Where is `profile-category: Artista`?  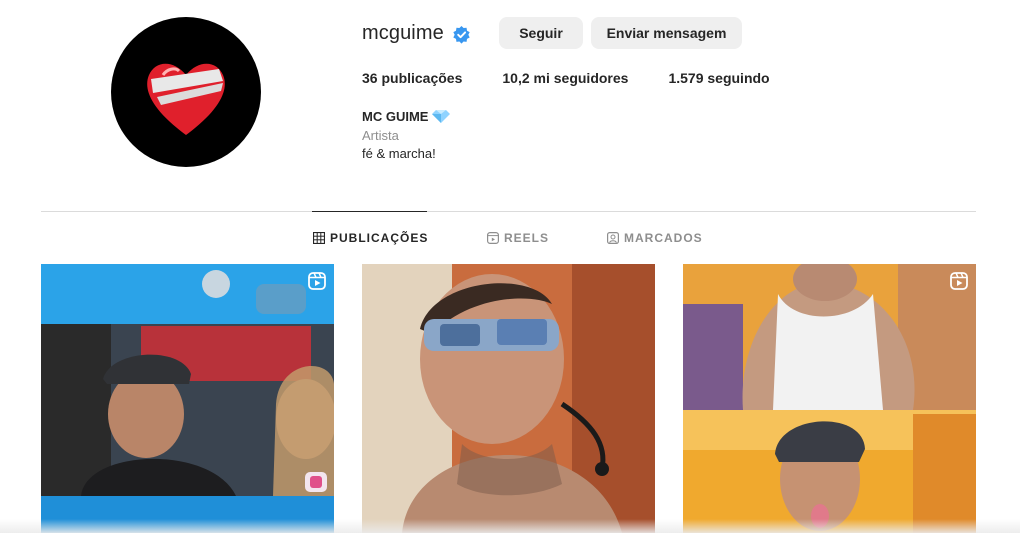 profile-category: Artista is located at coordinates (380, 135).